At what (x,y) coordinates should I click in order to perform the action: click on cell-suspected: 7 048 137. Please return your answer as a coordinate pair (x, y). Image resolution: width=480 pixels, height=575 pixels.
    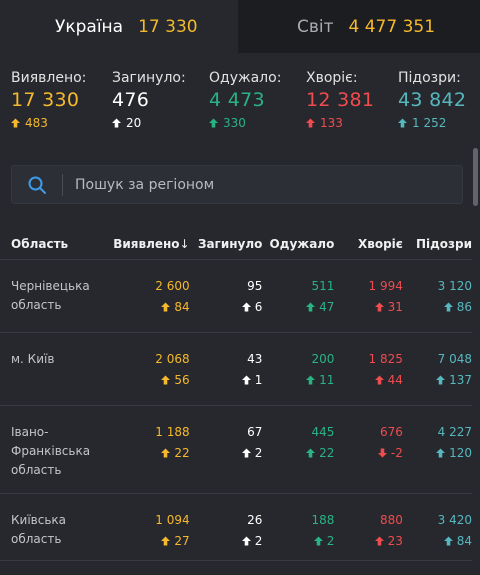
    Looking at the image, I should click on (437, 369).